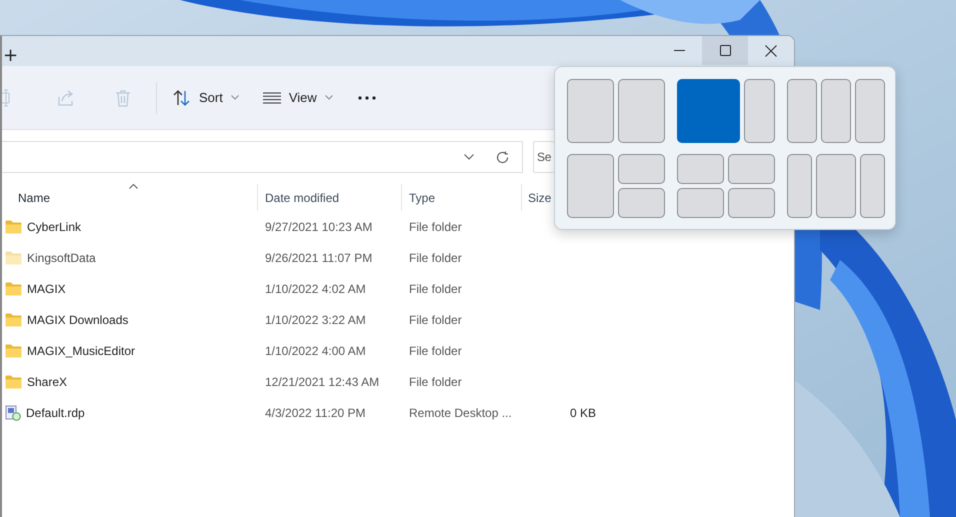 This screenshot has height=517, width=956. I want to click on date-modified: 12/21/2021 12:43 AM, so click(322, 381).